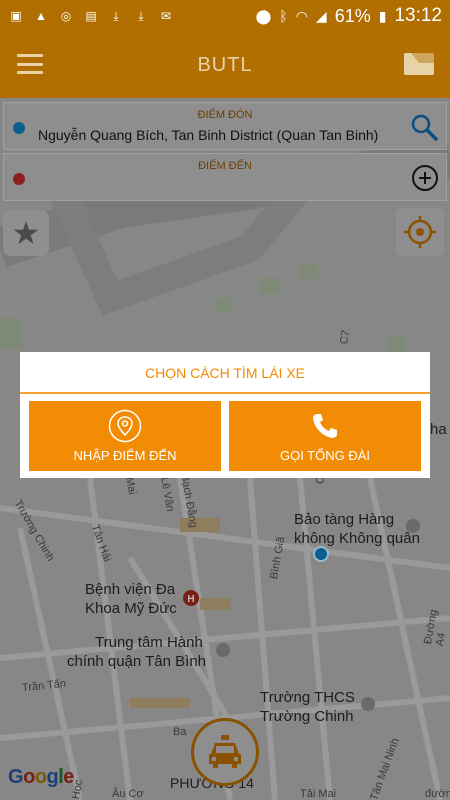 This screenshot has height=800, width=450. I want to click on pickup-label: ĐIỂM ĐÓN, so click(225, 115).